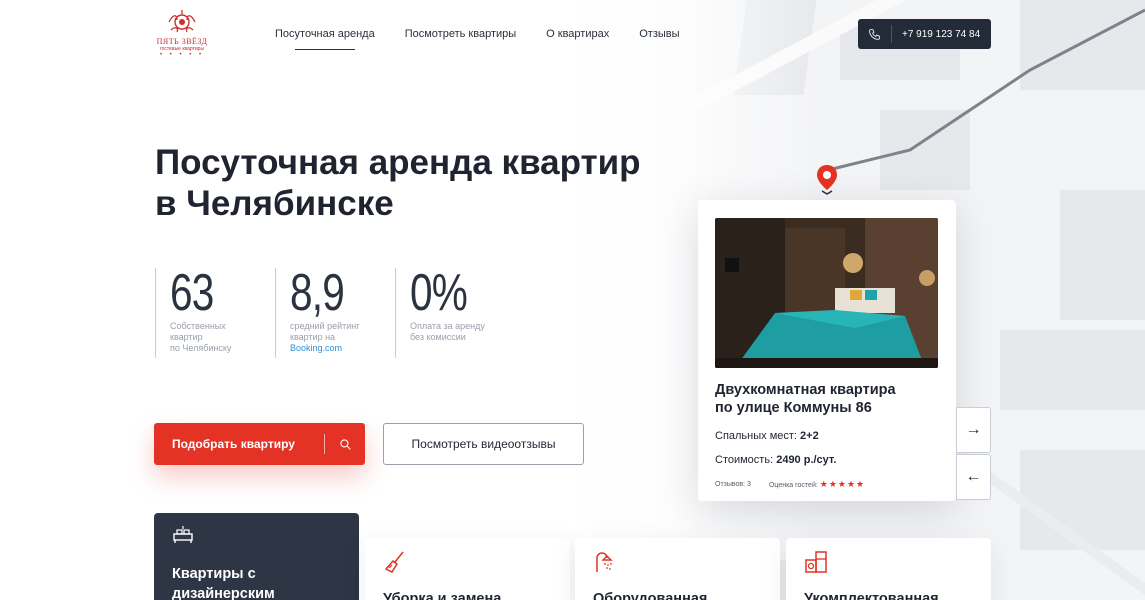 The height and width of the screenshot is (600, 1145). Describe the element at coordinates (439, 293) in the screenshot. I see `stat-value: 0%` at that location.